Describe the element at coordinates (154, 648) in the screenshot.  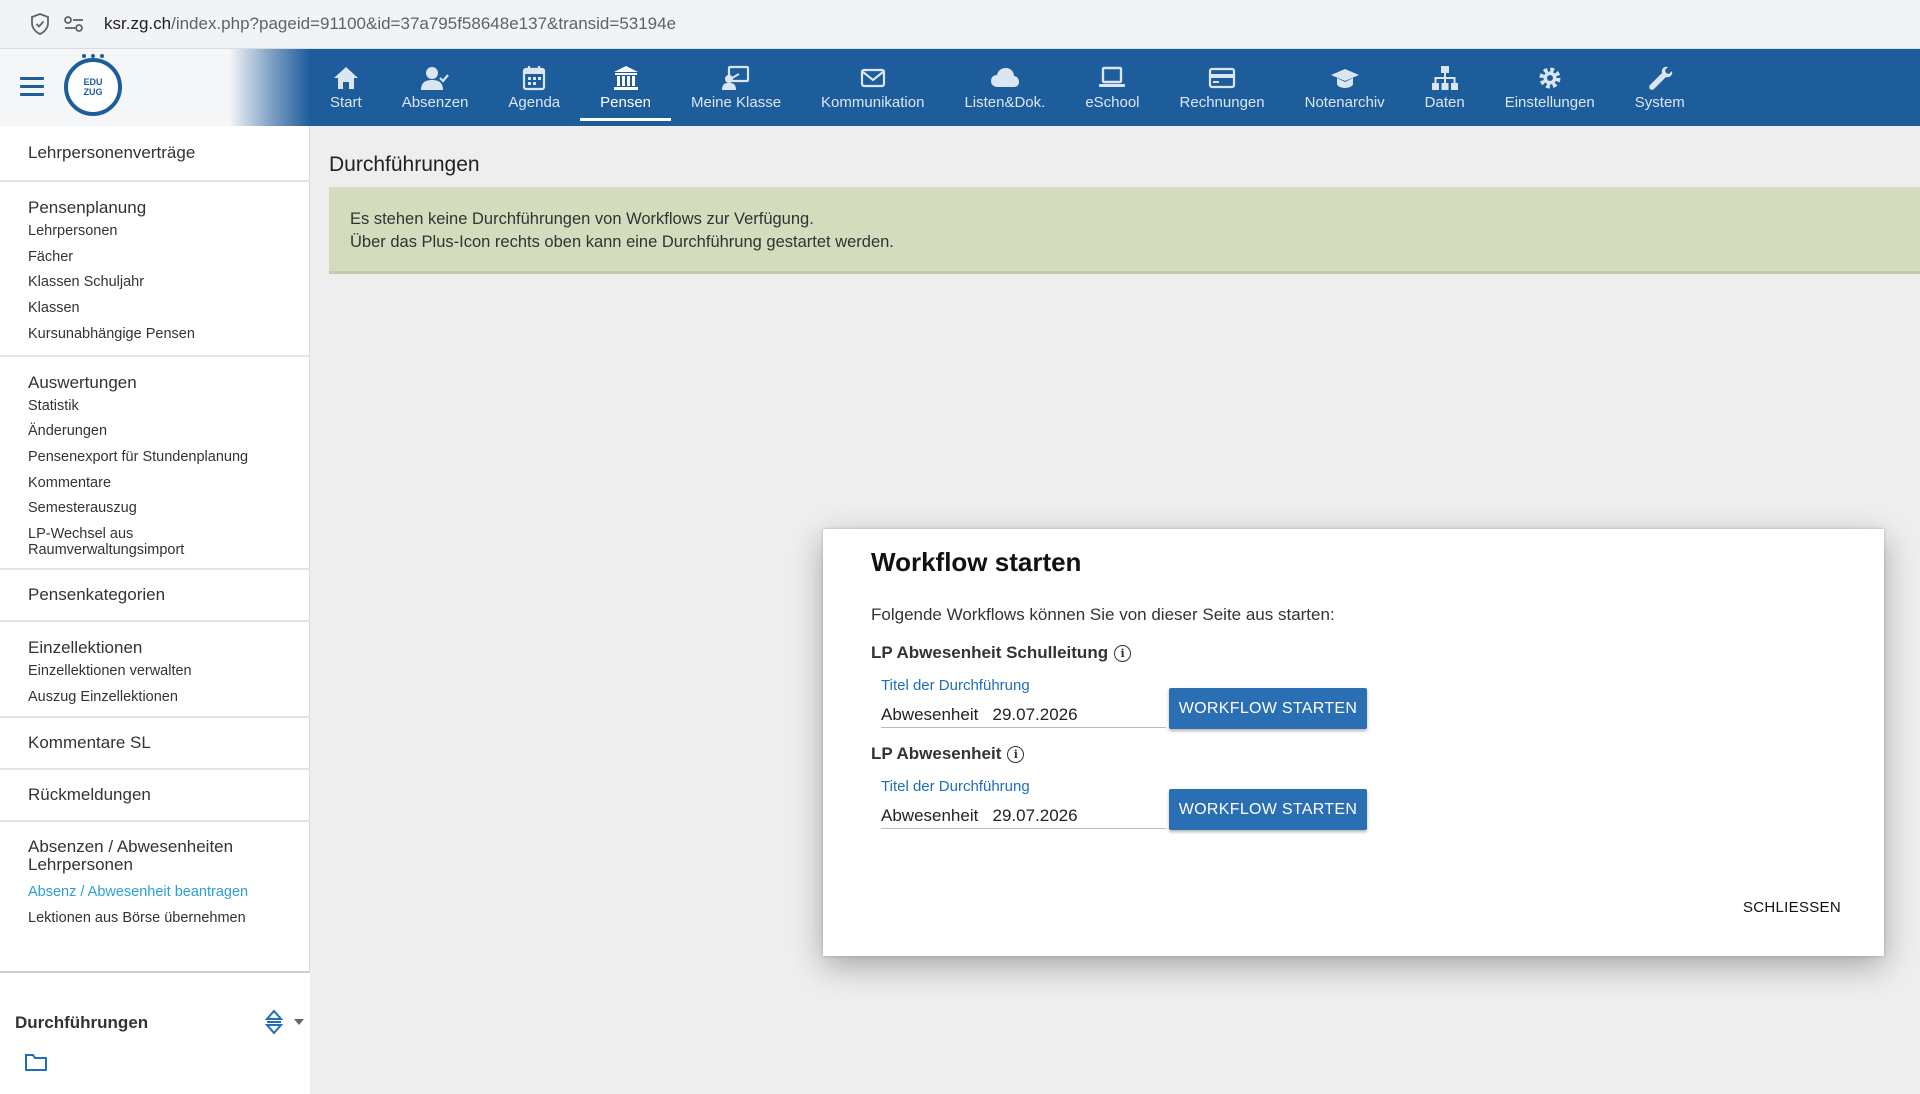
I see `sidebar-heading-einzellektionen: Einzellektionen` at that location.